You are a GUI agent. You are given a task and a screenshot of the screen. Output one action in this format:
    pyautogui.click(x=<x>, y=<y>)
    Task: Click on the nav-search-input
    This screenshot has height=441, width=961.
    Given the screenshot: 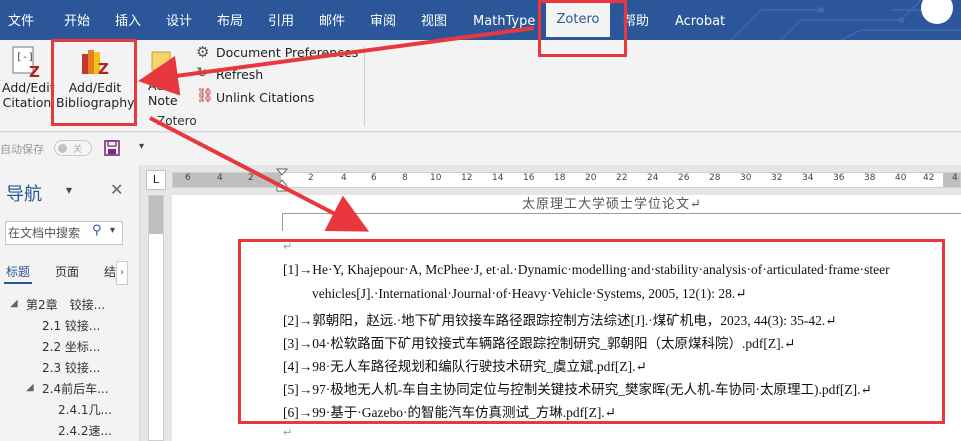 What is the action you would take?
    pyautogui.click(x=48, y=233)
    